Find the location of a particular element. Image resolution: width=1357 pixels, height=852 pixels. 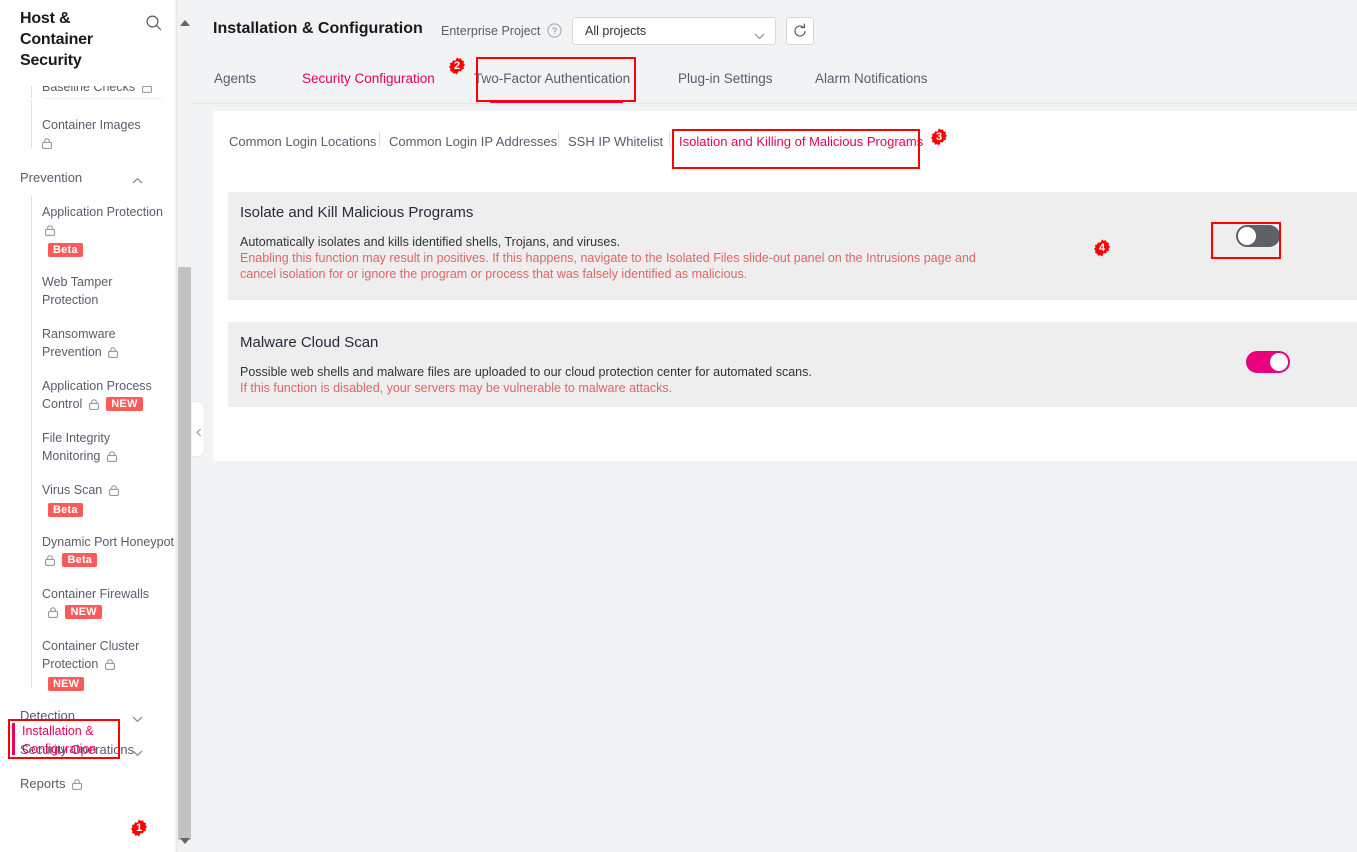

sidebar-item-application-process-control: Application Process Control NEW is located at coordinates (108, 396).